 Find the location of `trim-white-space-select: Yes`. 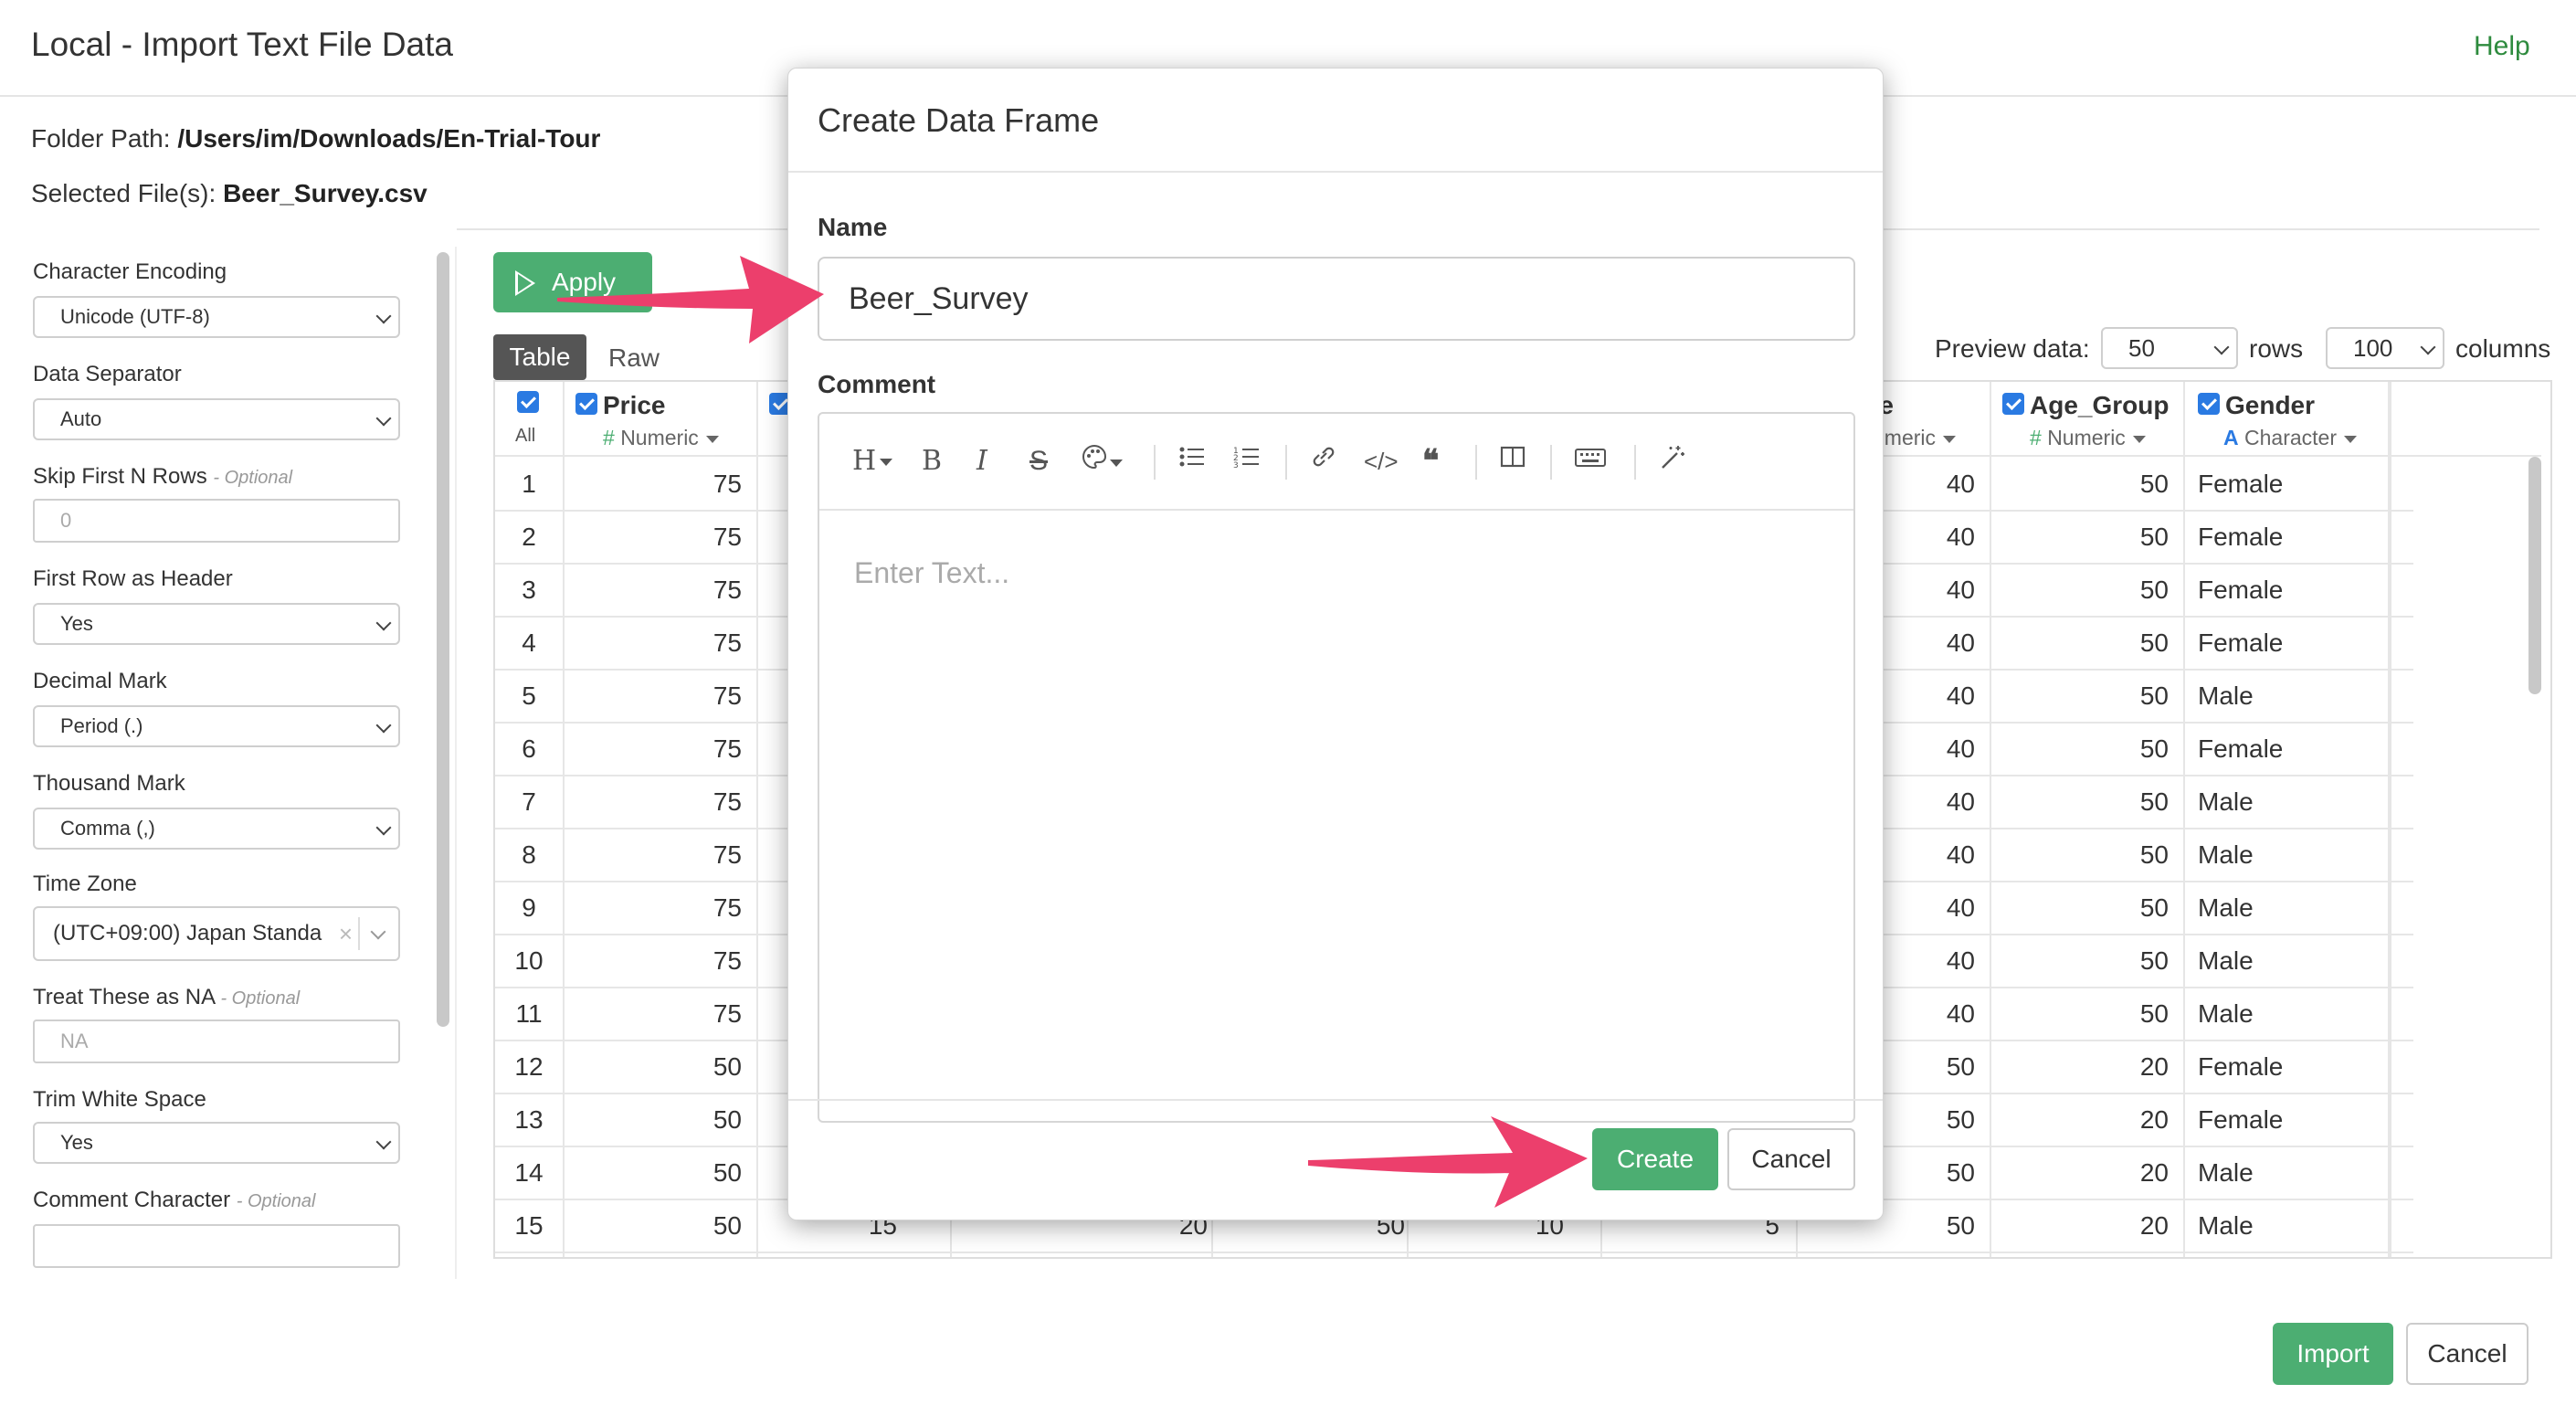

trim-white-space-select: Yes is located at coordinates (216, 1143).